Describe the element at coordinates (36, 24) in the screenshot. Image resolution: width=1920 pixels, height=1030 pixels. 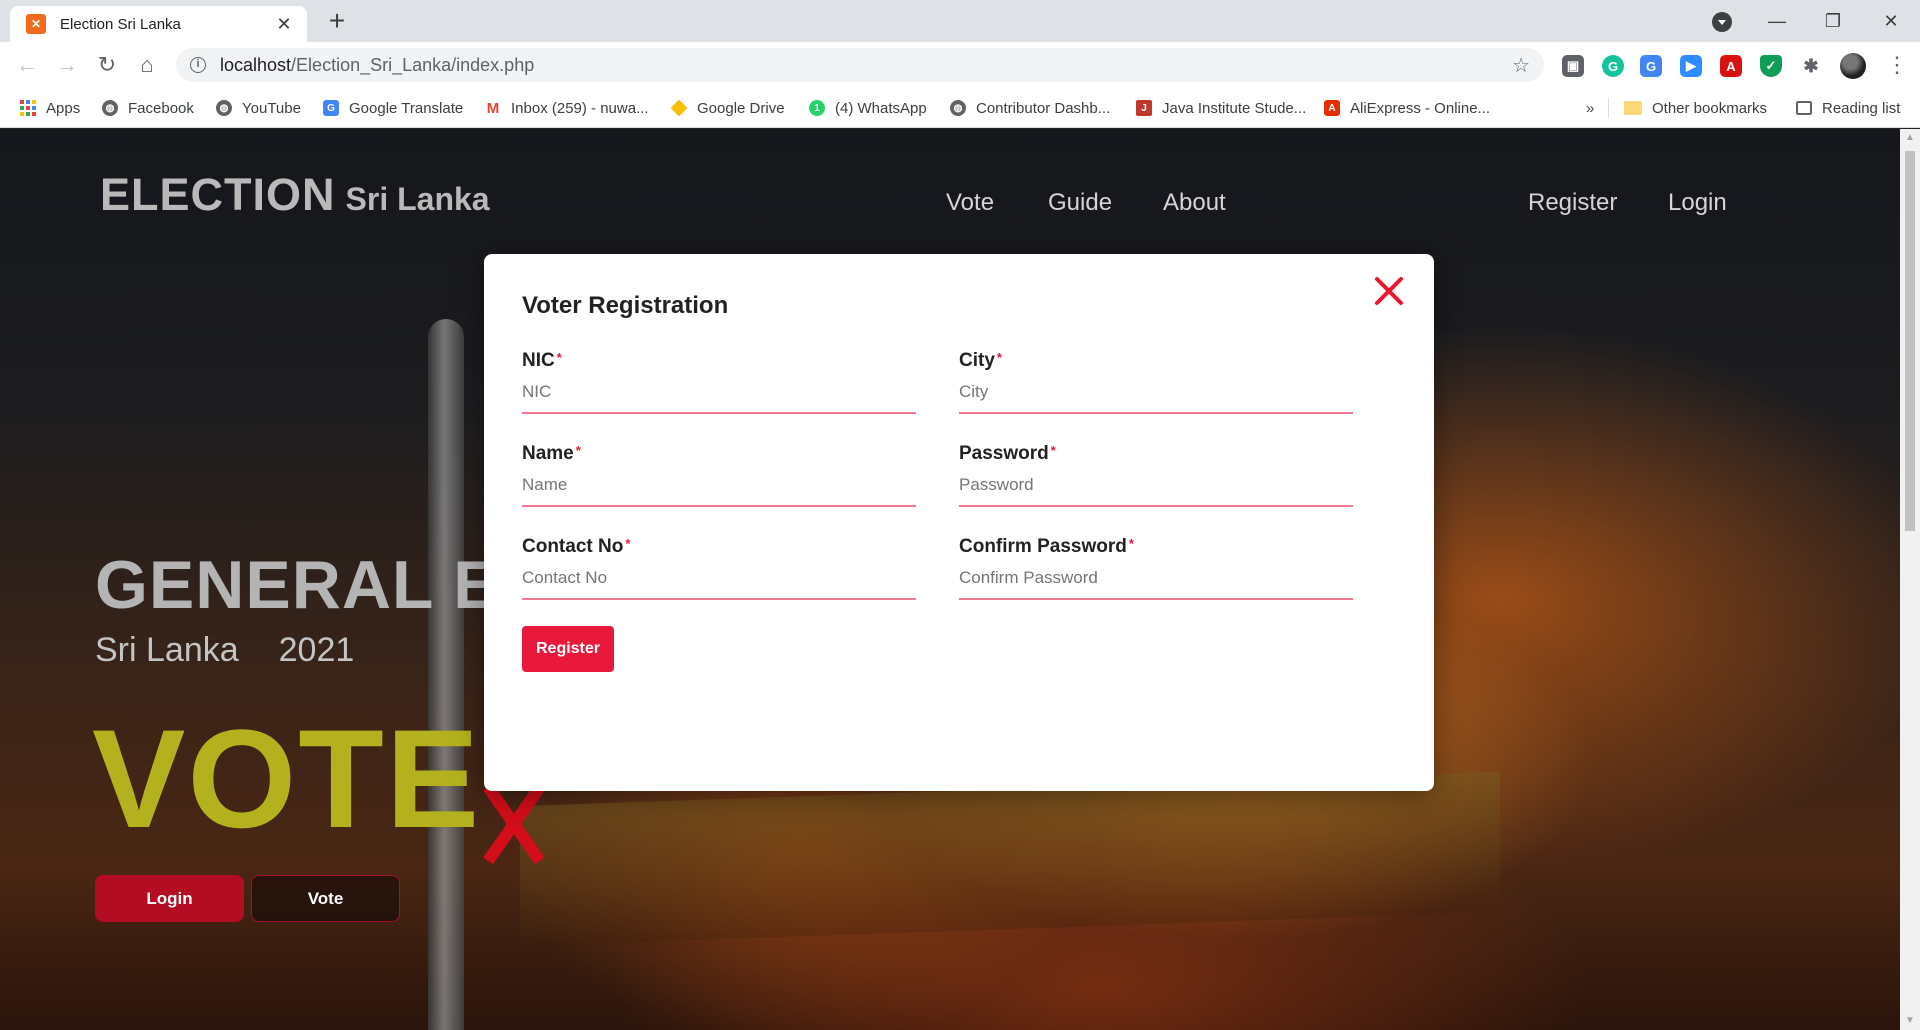
I see `xampp-favicon-icon: ✕` at that location.